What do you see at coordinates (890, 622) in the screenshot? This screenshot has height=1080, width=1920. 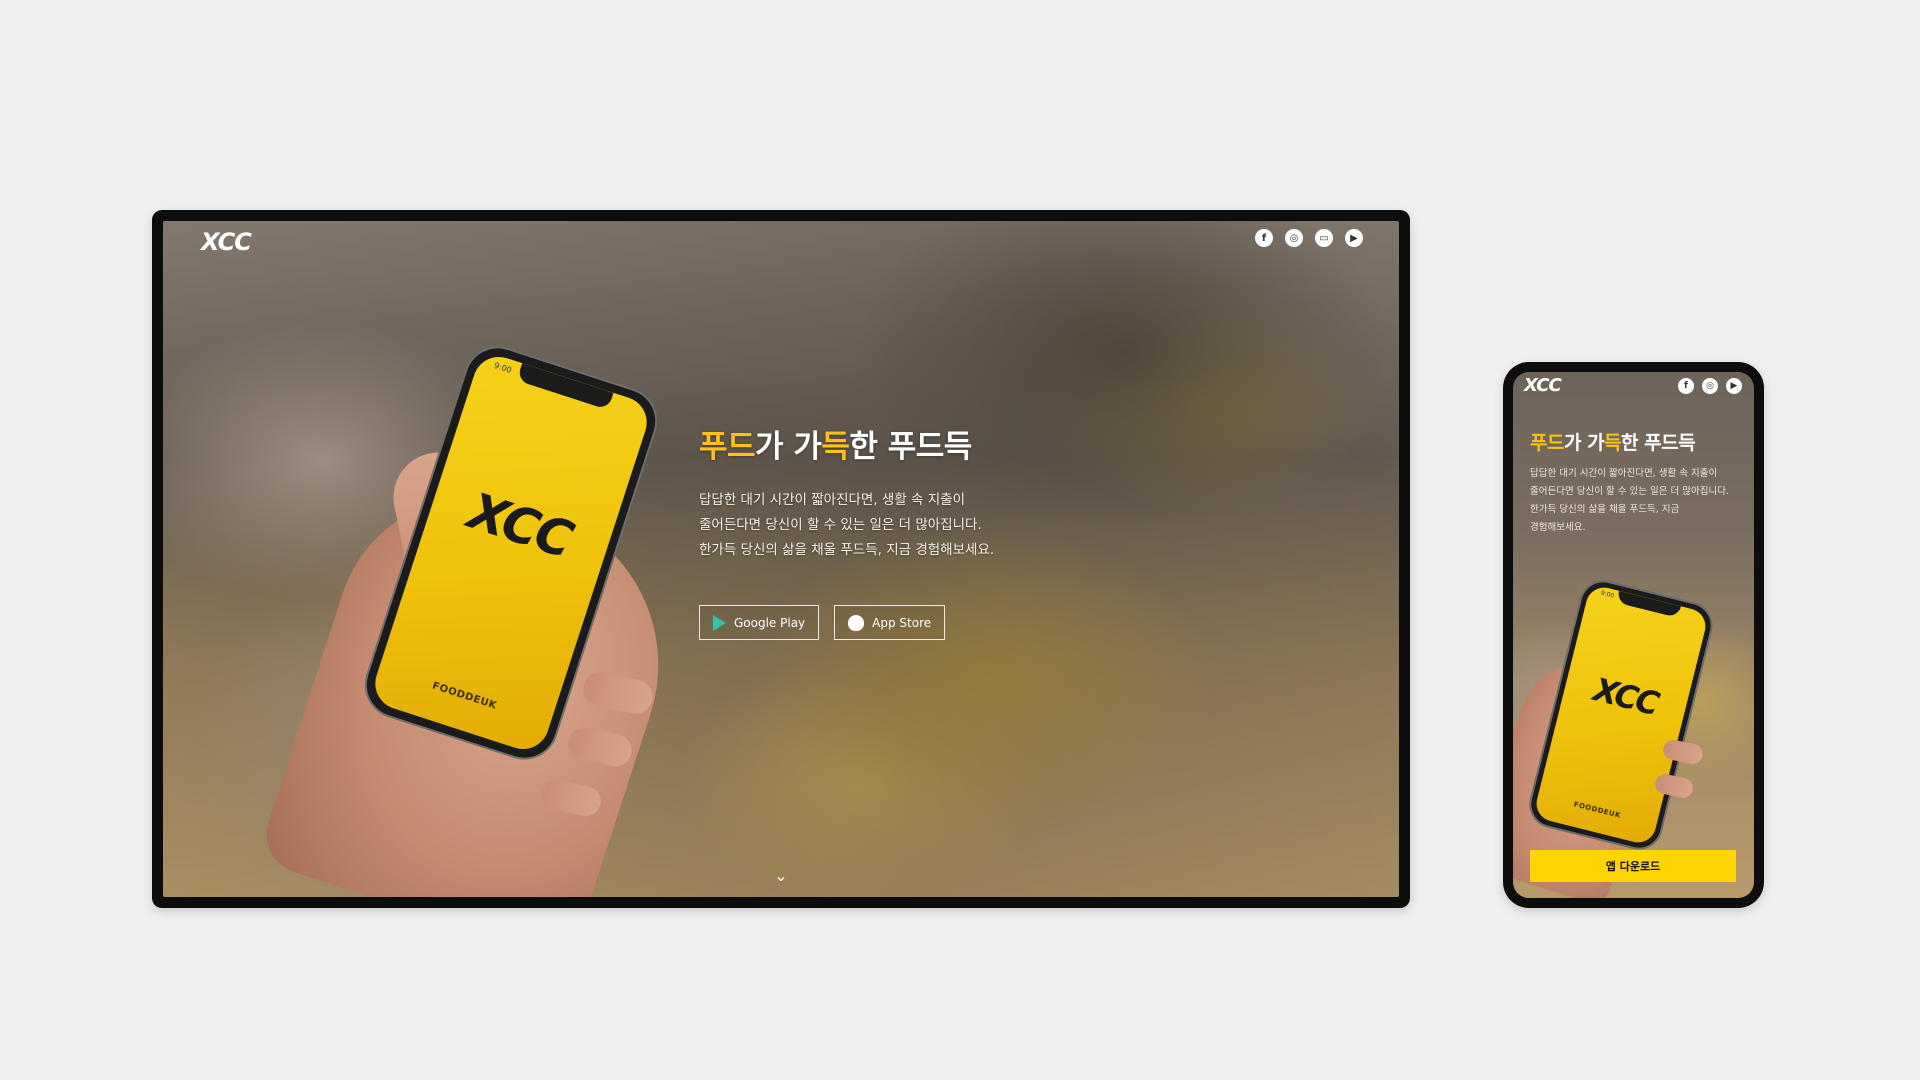 I see `app-store-button: App Store` at bounding box center [890, 622].